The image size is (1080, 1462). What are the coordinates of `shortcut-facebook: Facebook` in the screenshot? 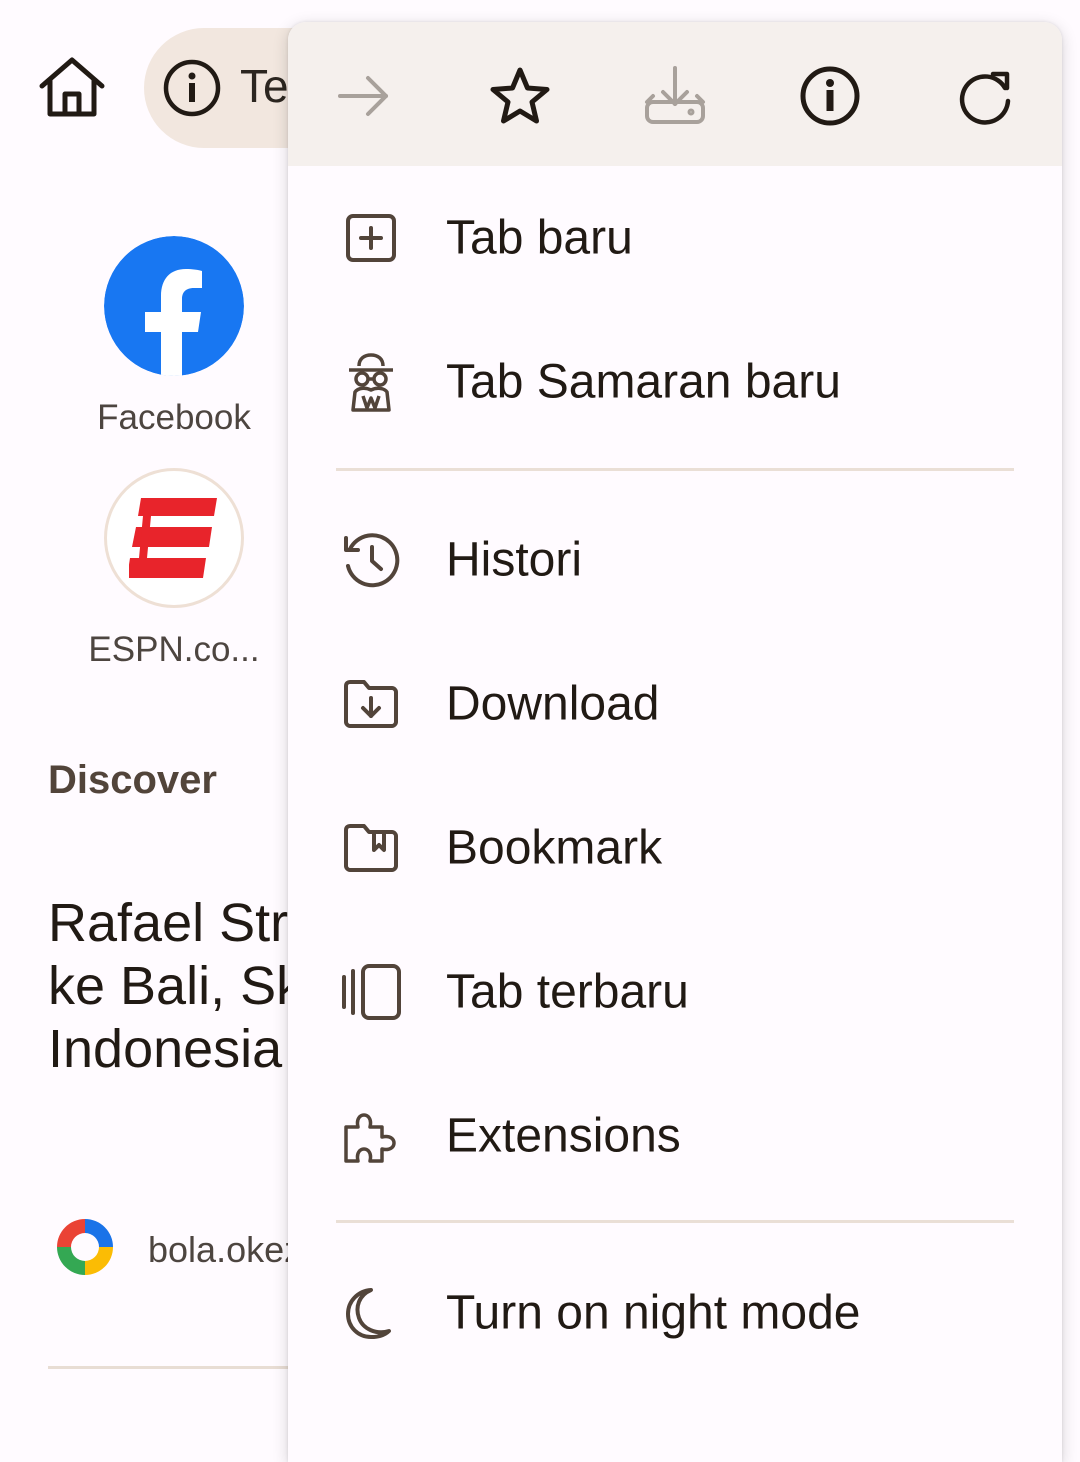 It's located at (174, 337).